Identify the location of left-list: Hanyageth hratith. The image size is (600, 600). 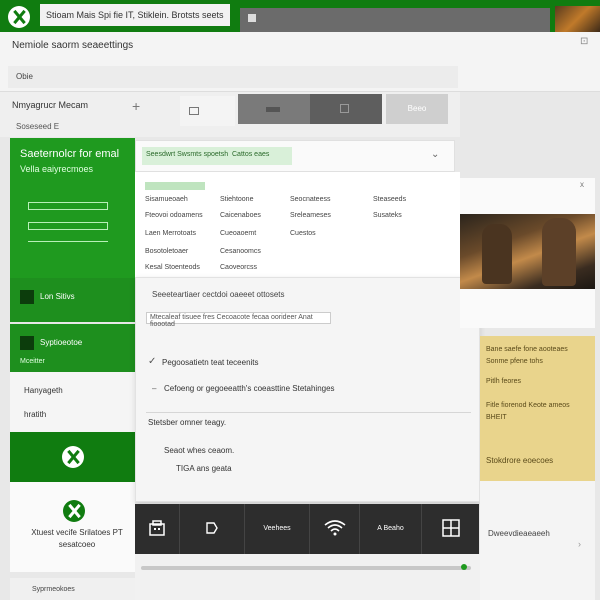
(72, 402).